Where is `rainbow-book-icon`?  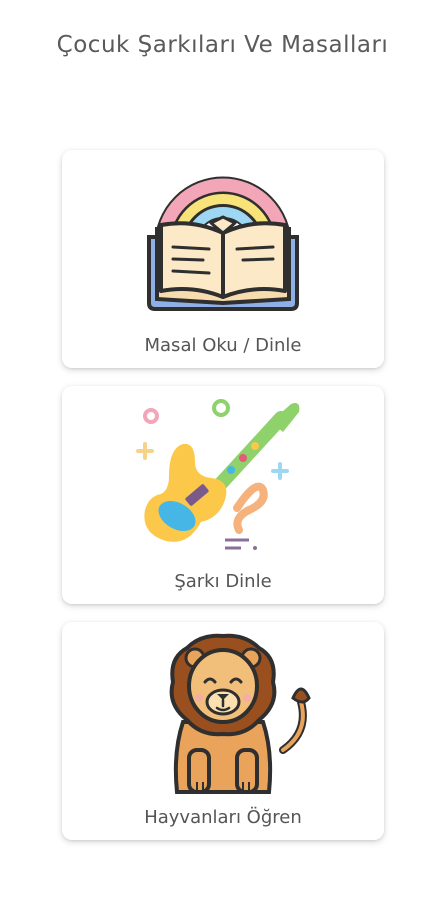 rainbow-book-icon is located at coordinates (223, 242).